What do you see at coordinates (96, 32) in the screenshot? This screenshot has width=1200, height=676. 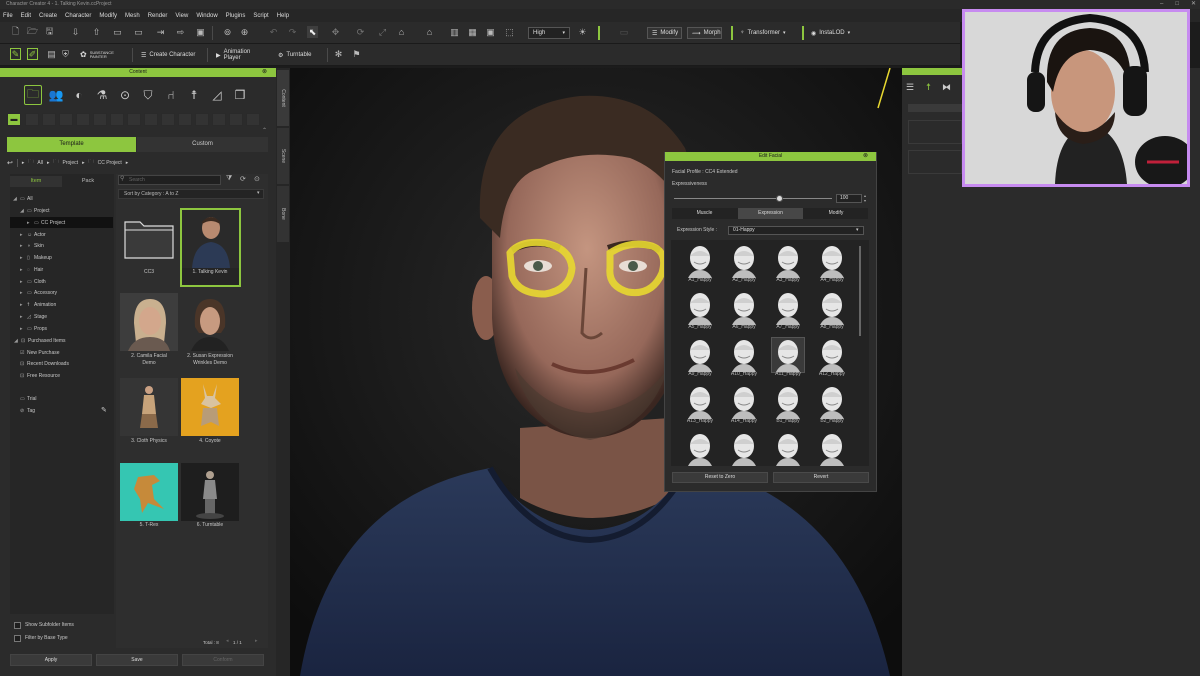 I see `export-icon: ⇧` at bounding box center [96, 32].